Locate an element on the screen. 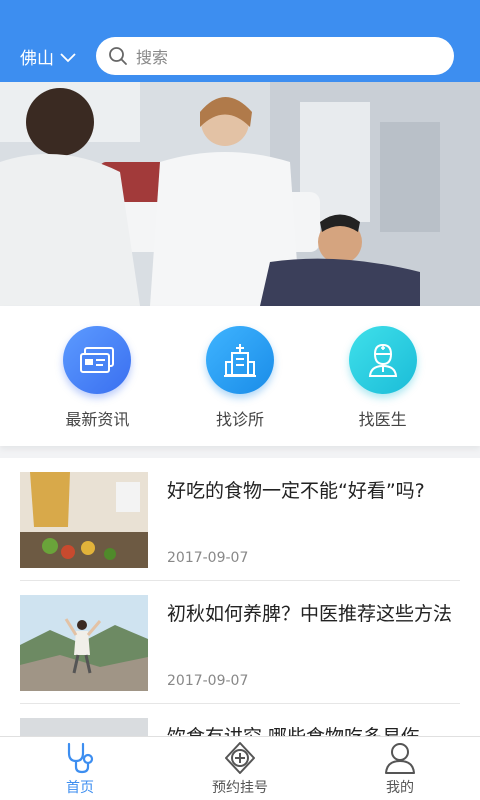 This screenshot has height=800, width=480. list-item: 饮食有讲究 哪些食物吃多易伤 is located at coordinates (240, 720).